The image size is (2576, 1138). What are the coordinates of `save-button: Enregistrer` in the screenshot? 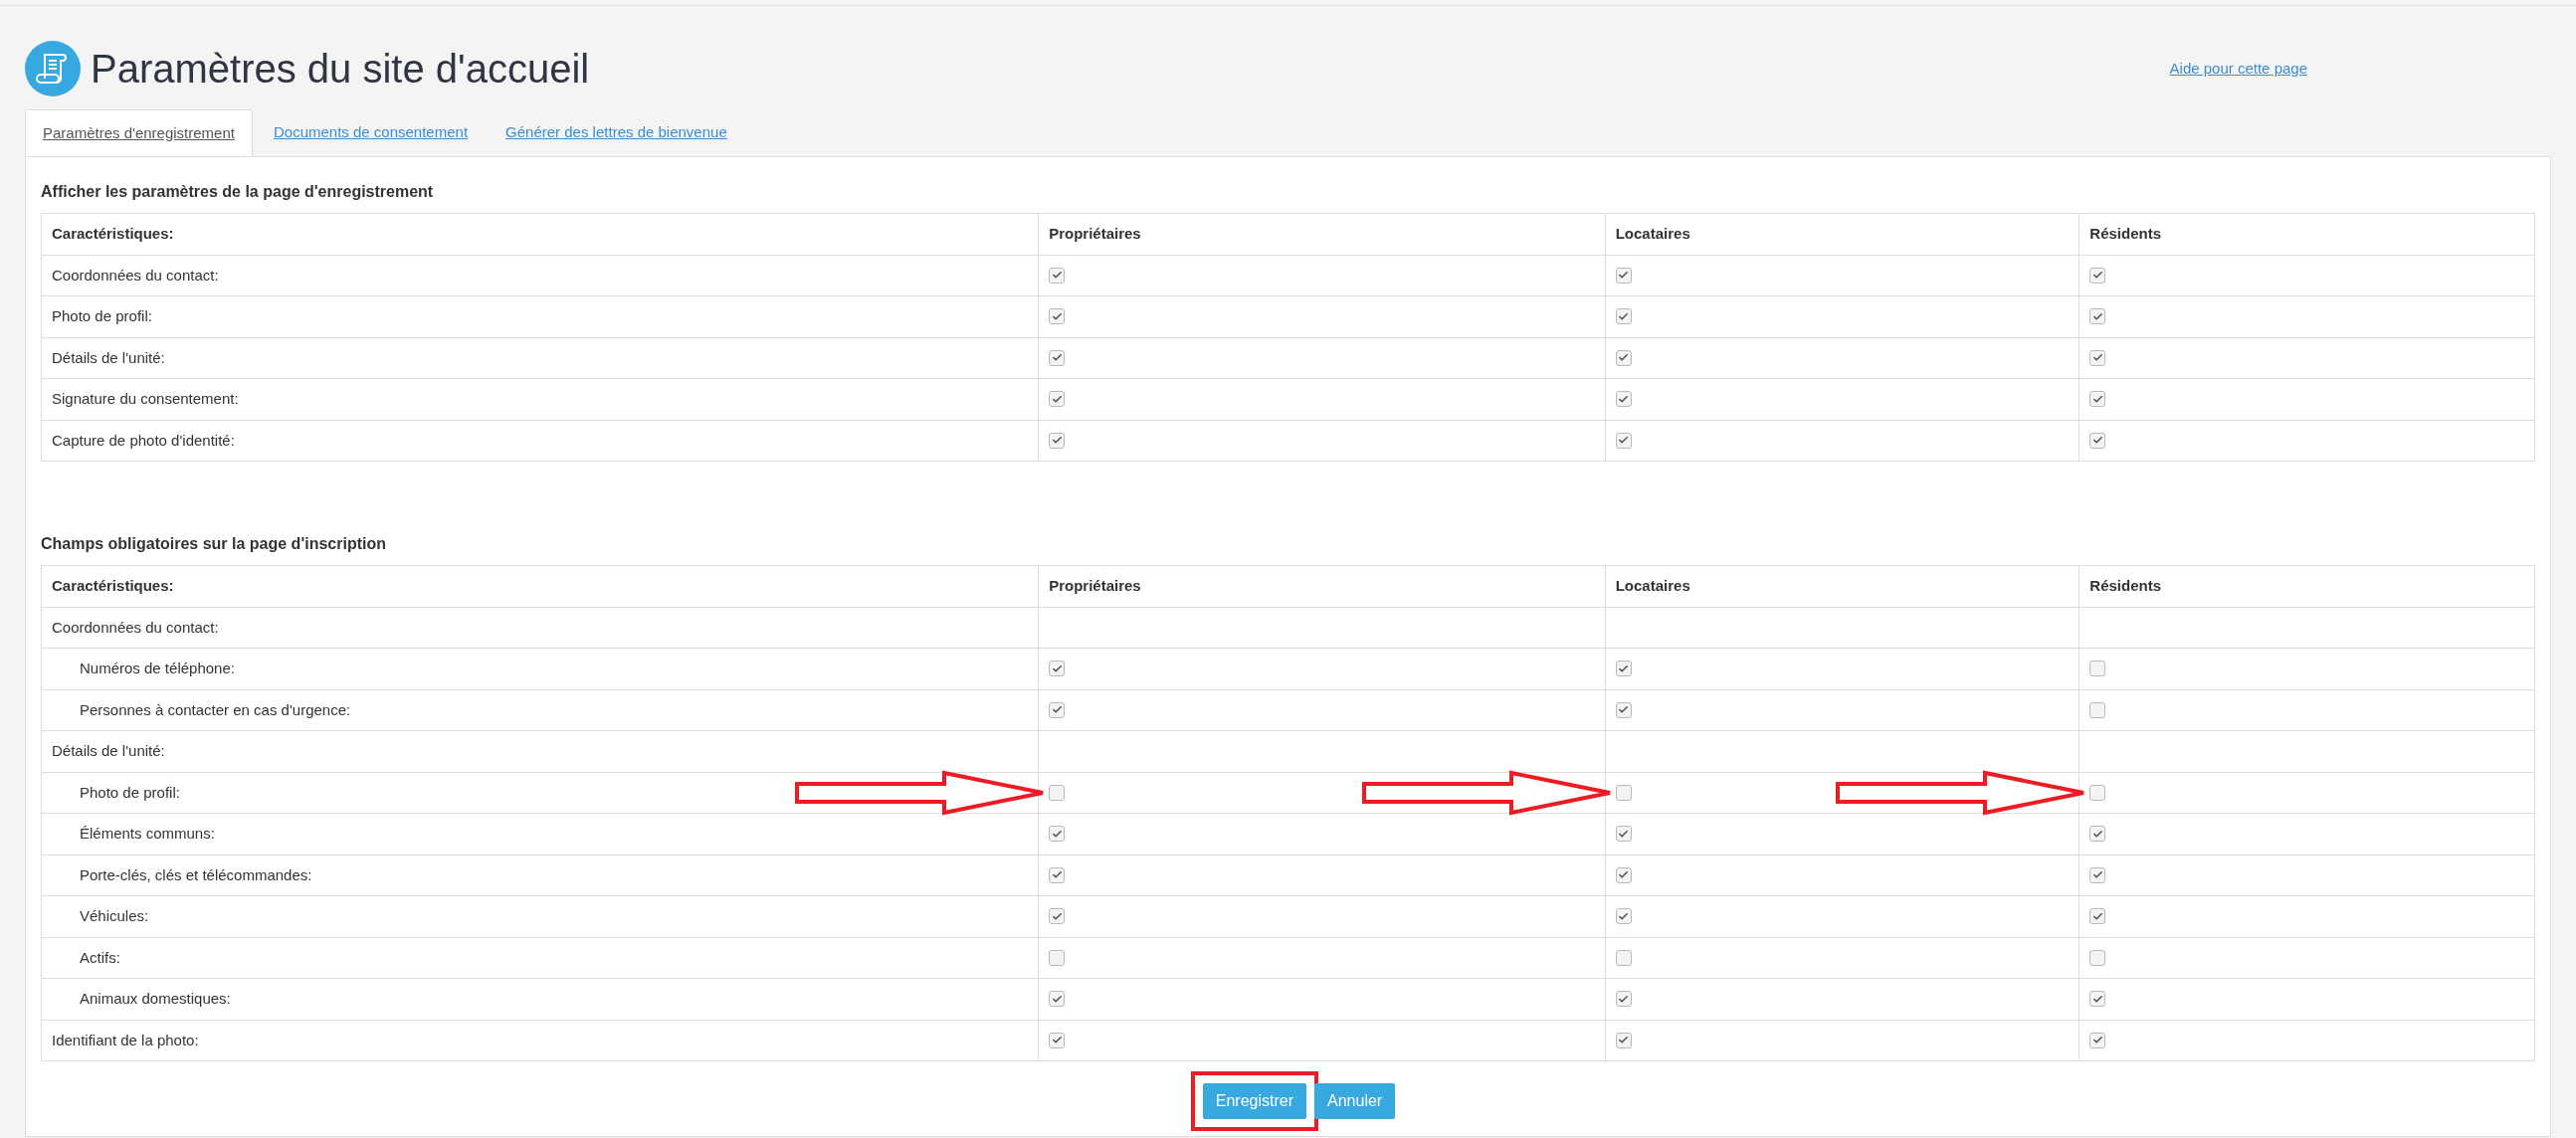 It's located at (1254, 1101).